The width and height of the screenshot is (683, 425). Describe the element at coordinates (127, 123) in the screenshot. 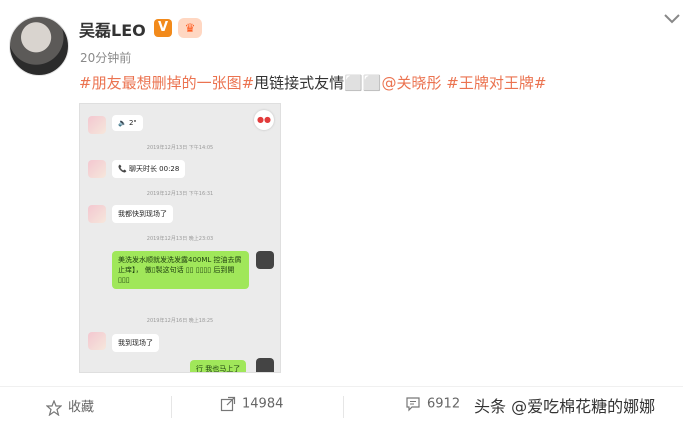

I see `chat-bubble: 🔈 2"` at that location.